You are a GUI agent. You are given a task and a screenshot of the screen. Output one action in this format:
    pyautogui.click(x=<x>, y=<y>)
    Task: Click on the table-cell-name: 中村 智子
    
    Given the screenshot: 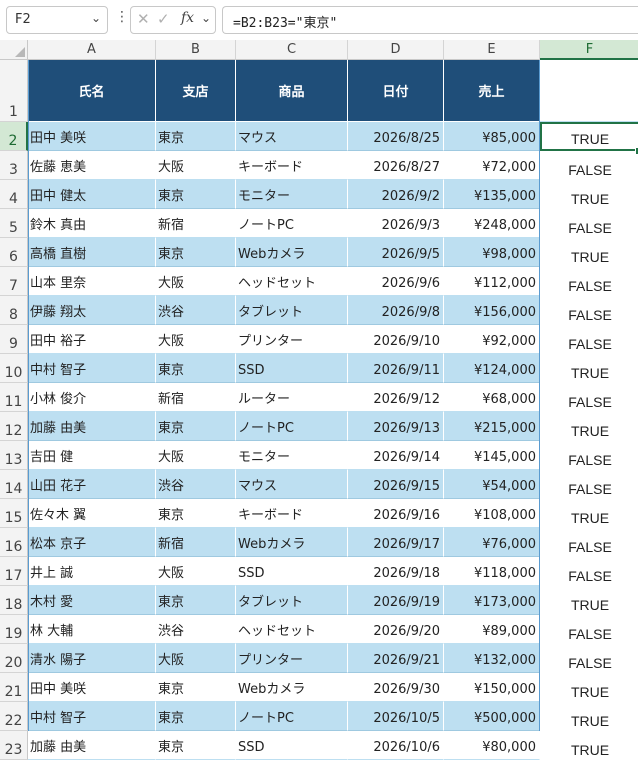 What is the action you would take?
    pyautogui.click(x=92, y=368)
    